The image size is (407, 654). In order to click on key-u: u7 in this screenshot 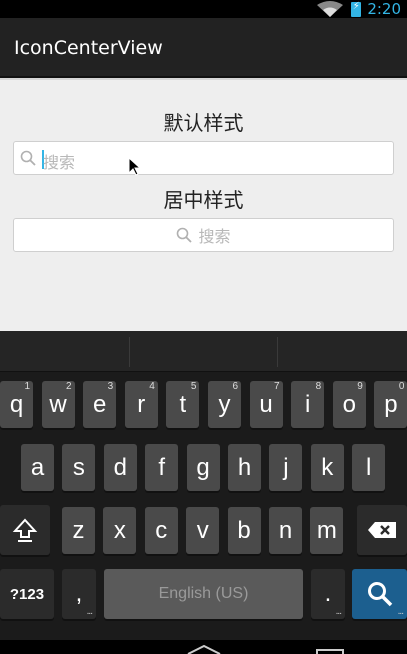, I will do `click(266, 404)`.